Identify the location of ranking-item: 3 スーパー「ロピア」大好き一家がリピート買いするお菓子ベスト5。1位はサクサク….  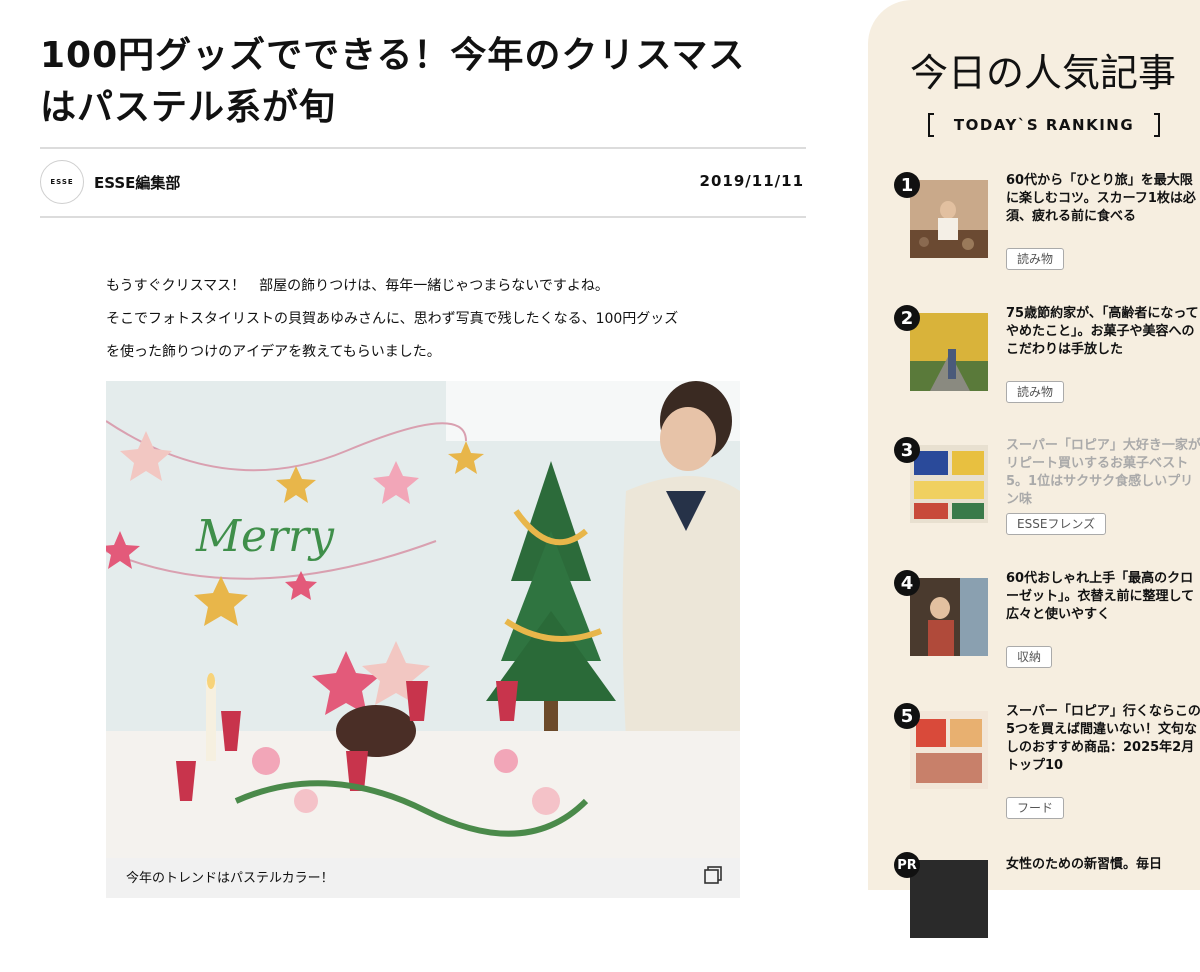
(1047, 497).